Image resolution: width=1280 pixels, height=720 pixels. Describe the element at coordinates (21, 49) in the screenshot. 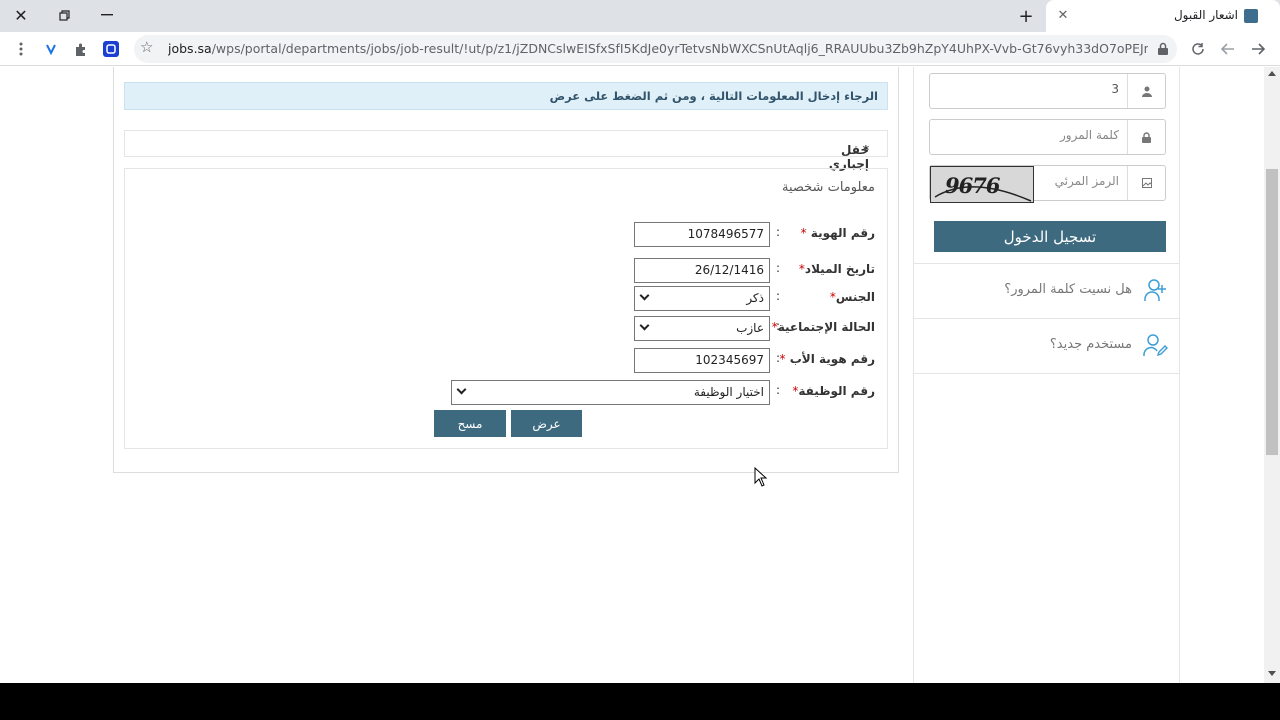

I see `menu-kebab-icon` at that location.